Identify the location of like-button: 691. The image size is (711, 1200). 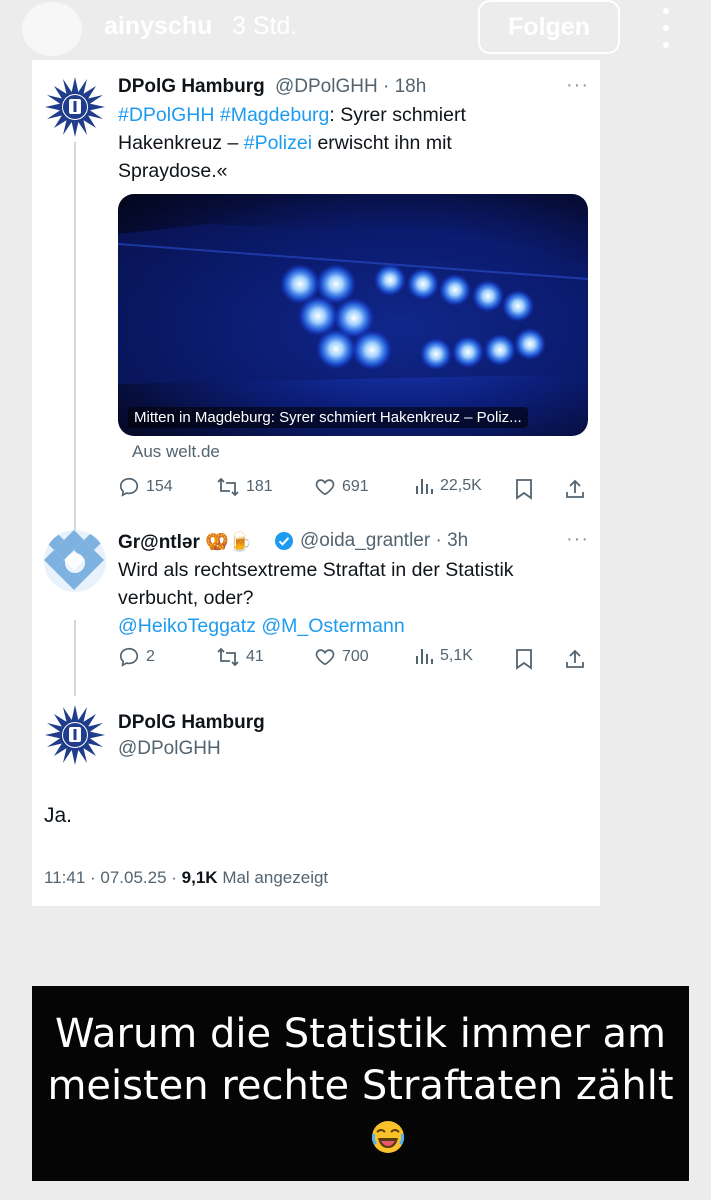
(341, 487).